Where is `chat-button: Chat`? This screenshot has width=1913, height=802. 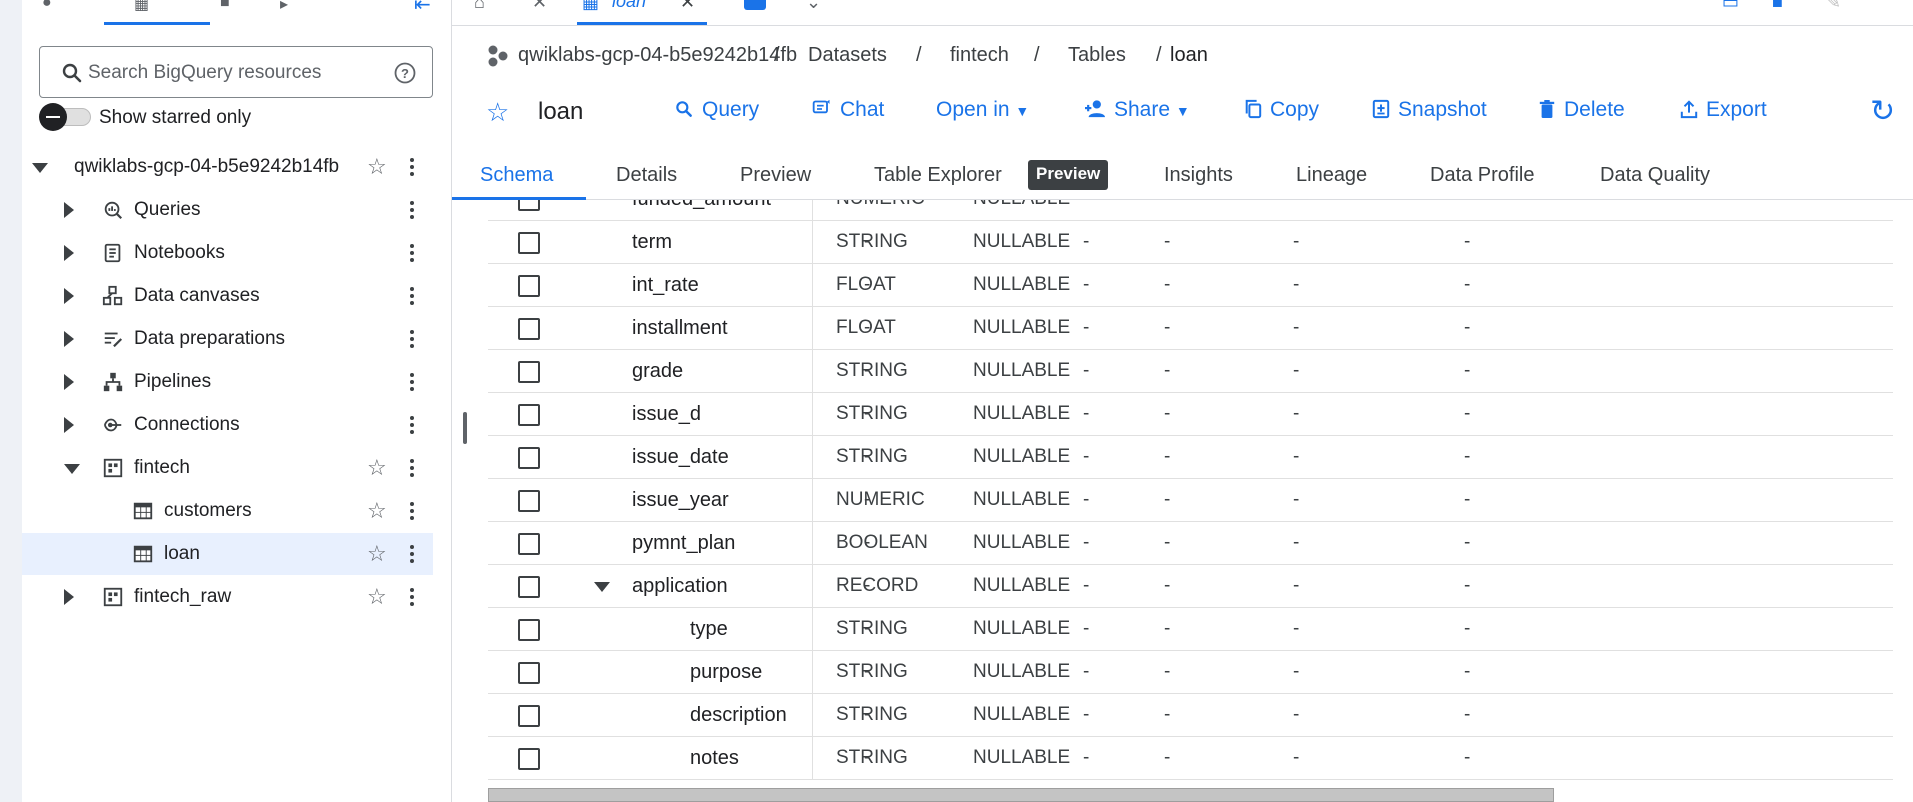
chat-button: Chat is located at coordinates (848, 110).